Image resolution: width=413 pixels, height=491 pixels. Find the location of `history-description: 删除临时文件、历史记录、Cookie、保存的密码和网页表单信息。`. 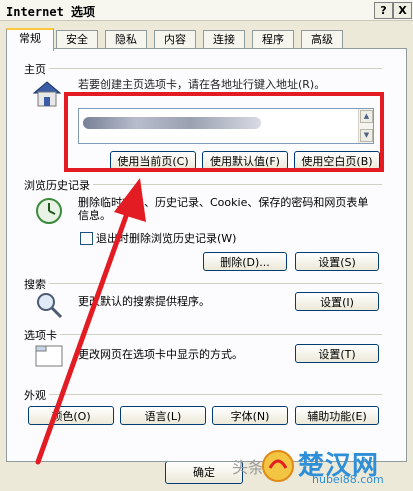

history-description: 删除临时文件、历史记录、Cookie、保存的密码和网页表单信息。 is located at coordinates (223, 209).